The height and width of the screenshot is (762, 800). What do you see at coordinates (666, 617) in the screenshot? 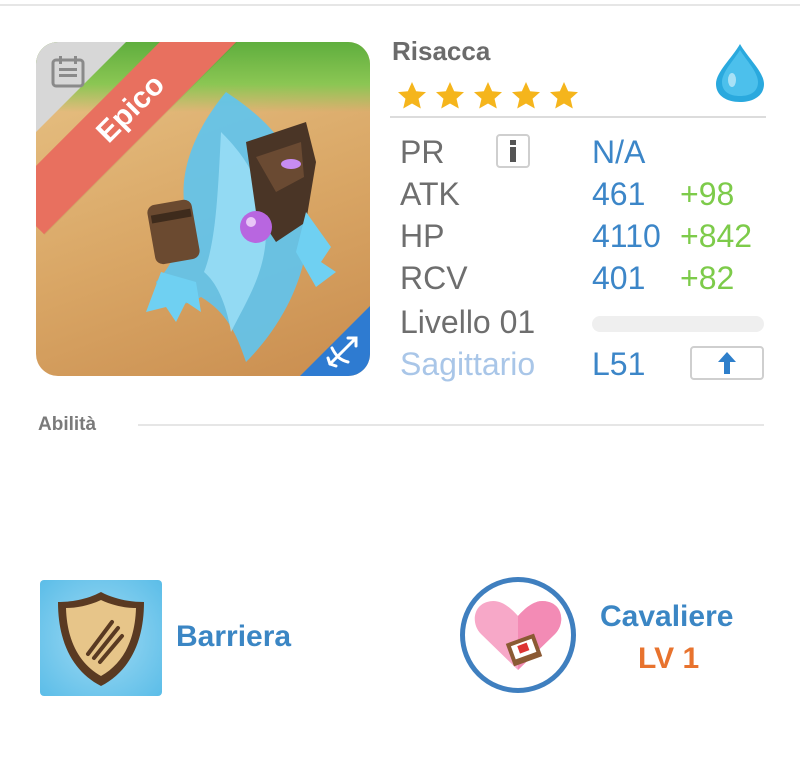
I see `skill-name: Cavaliere` at bounding box center [666, 617].